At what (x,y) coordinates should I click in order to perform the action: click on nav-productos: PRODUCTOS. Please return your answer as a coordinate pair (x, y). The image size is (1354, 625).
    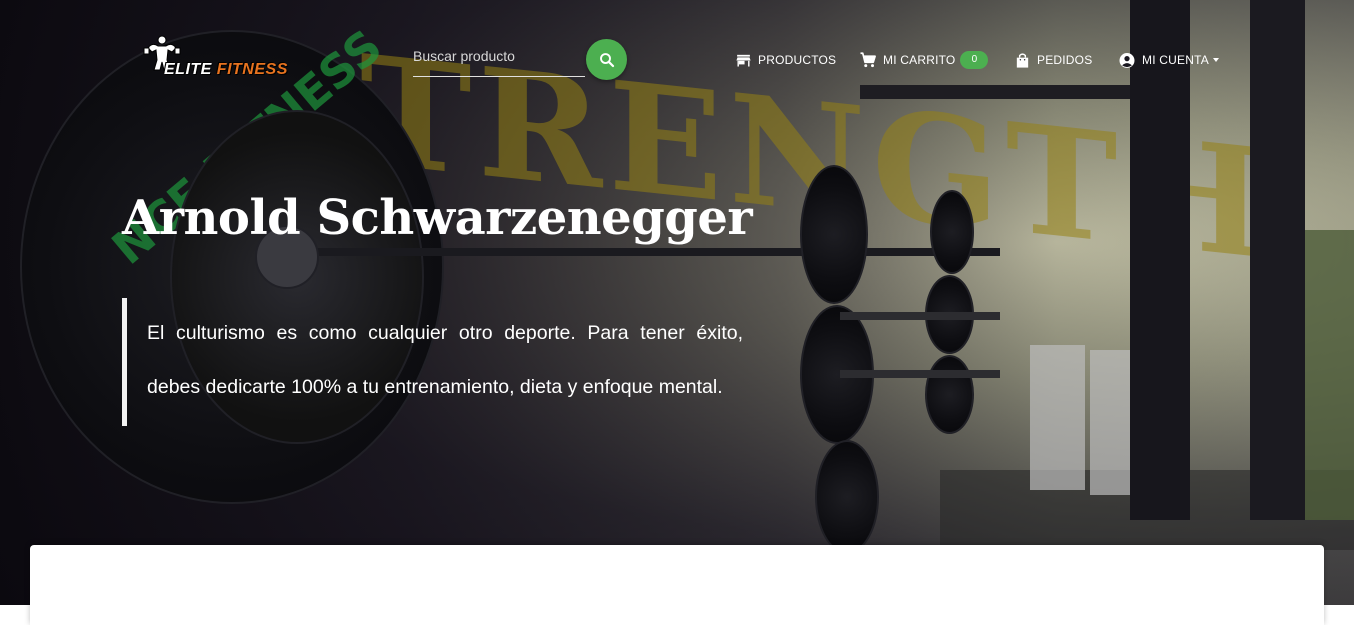
    Looking at the image, I should click on (785, 60).